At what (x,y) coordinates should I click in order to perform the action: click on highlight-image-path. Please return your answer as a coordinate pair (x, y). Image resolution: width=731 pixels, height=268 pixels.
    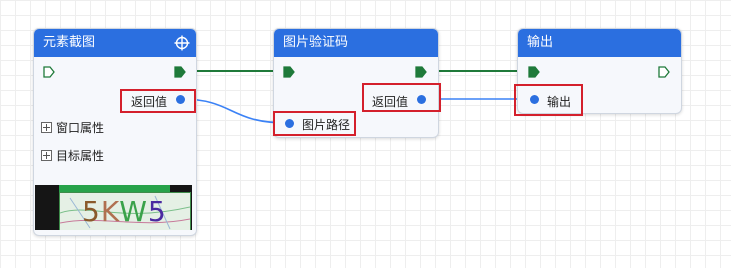
    Looking at the image, I should click on (314, 123).